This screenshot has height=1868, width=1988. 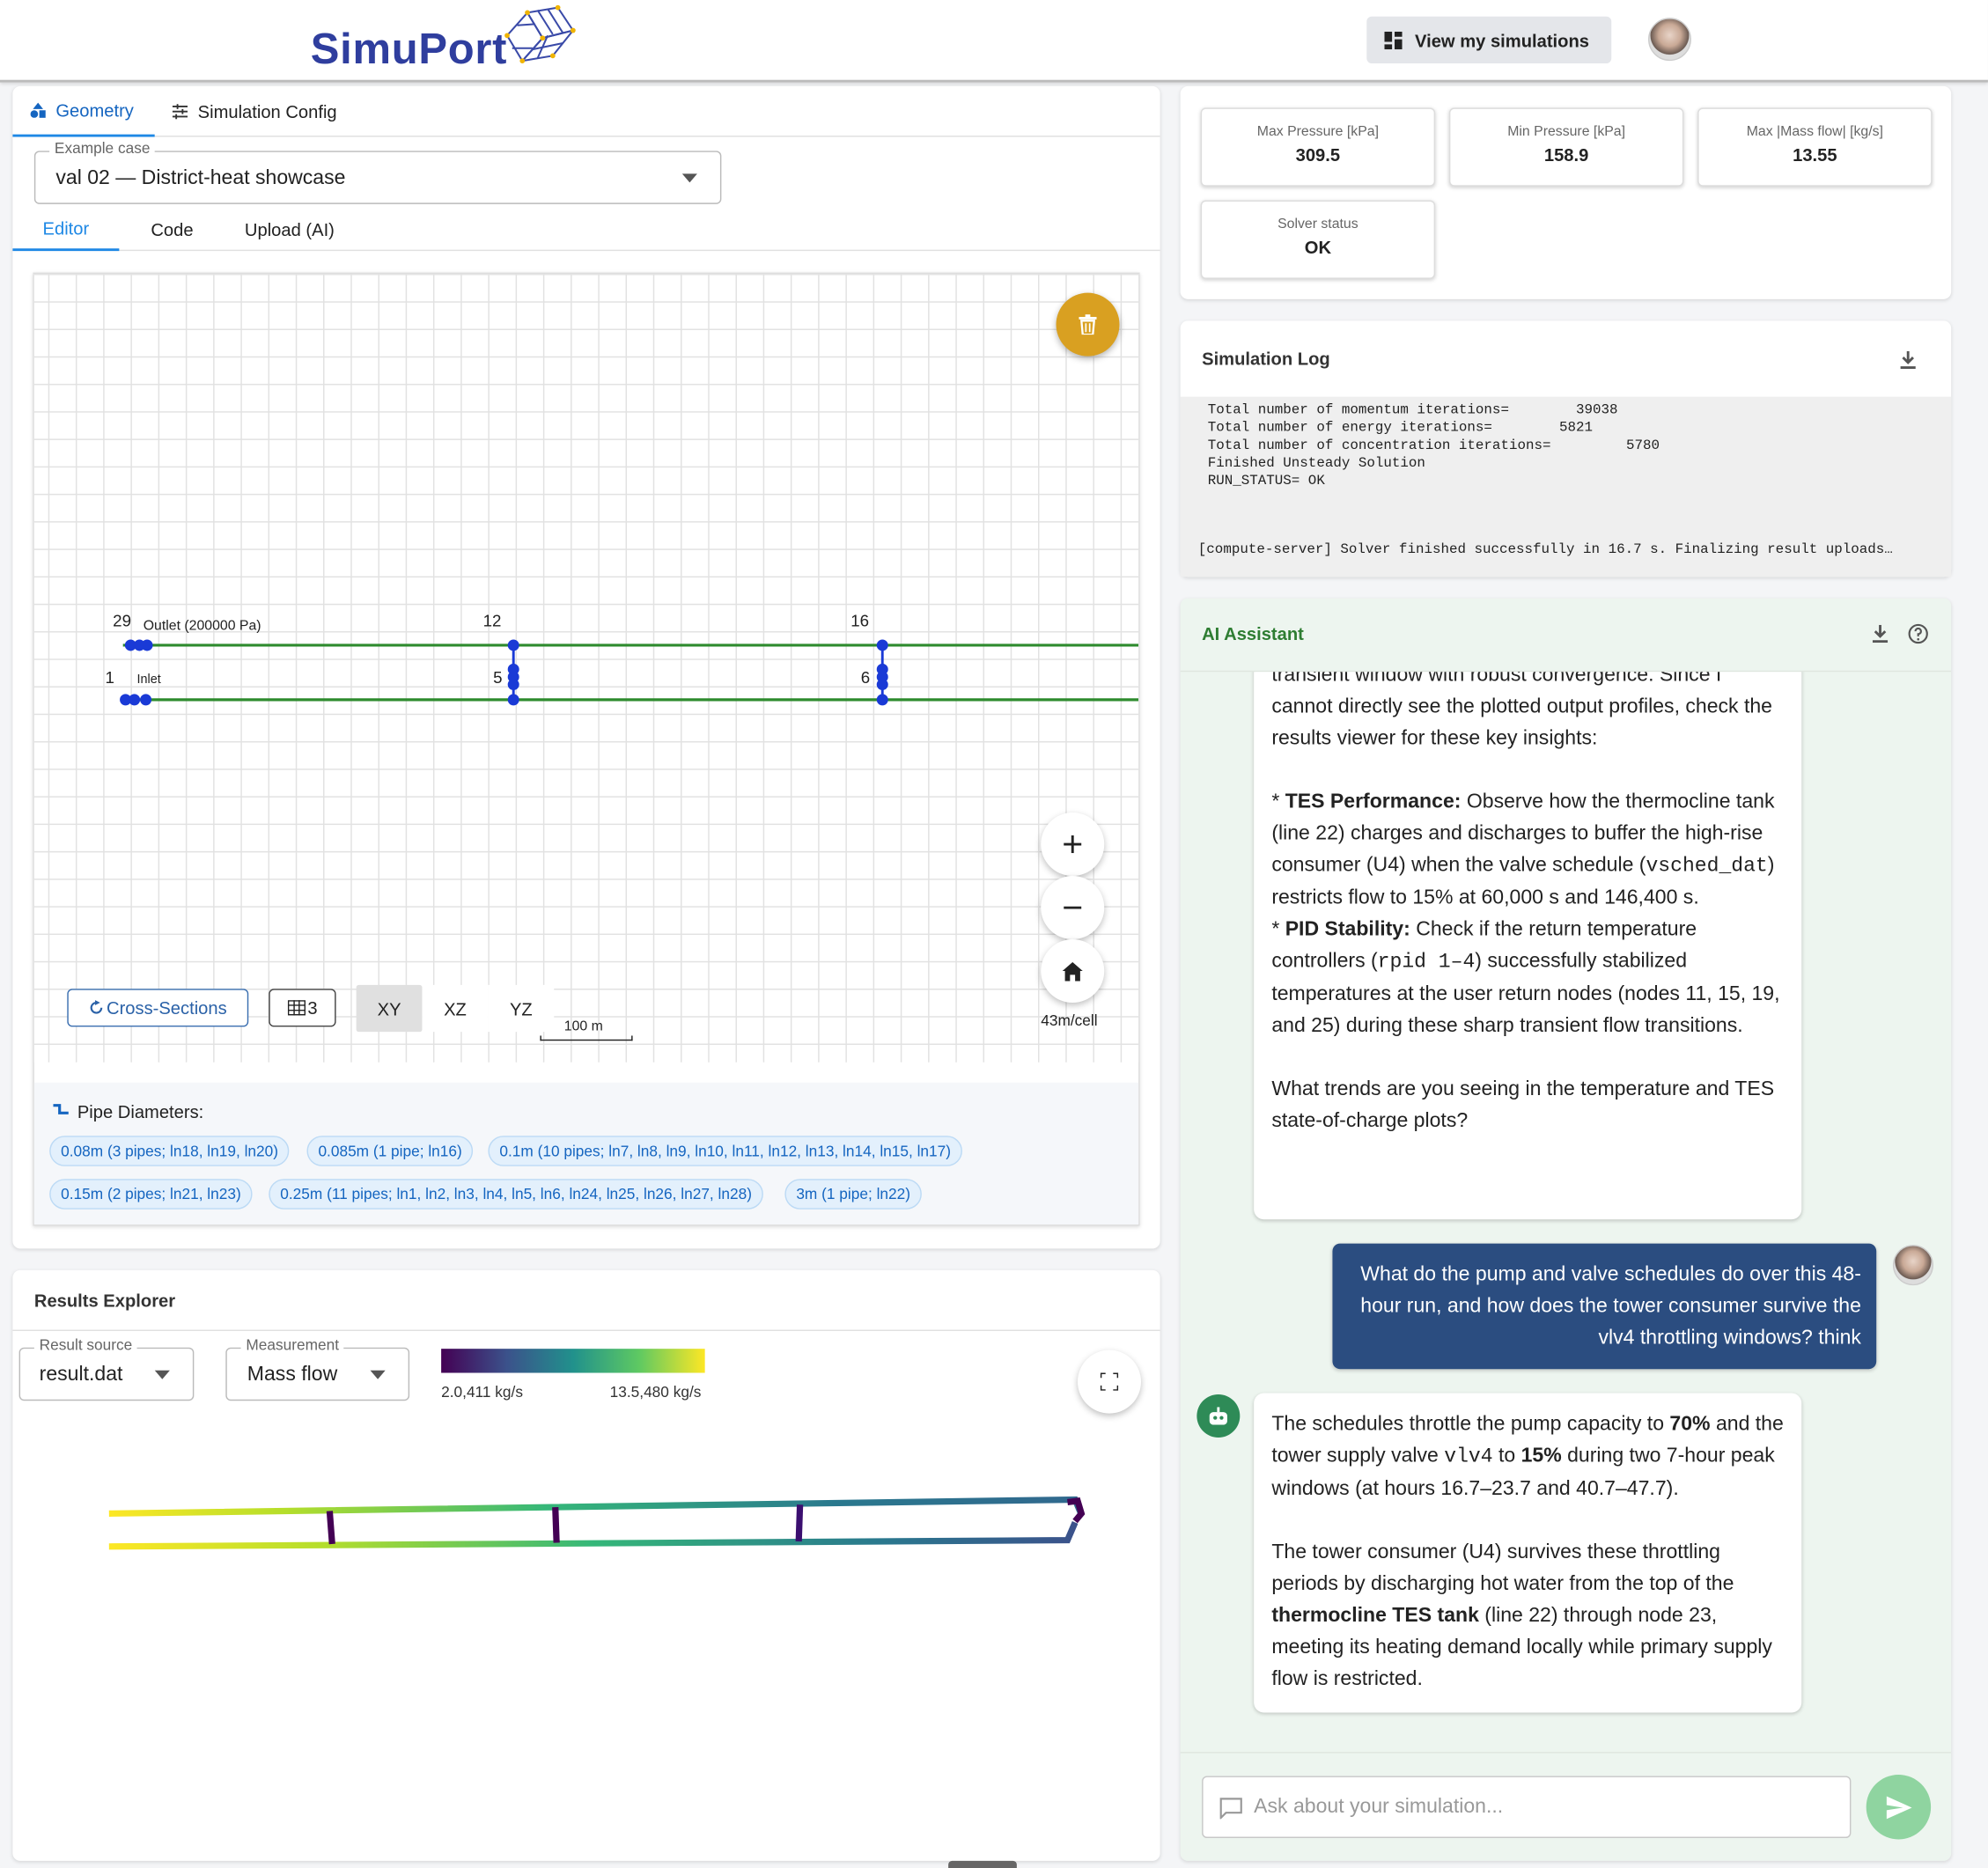 What do you see at coordinates (1814, 132) in the screenshot?
I see `stat-label: Max |Mass flow| [kg/s]` at bounding box center [1814, 132].